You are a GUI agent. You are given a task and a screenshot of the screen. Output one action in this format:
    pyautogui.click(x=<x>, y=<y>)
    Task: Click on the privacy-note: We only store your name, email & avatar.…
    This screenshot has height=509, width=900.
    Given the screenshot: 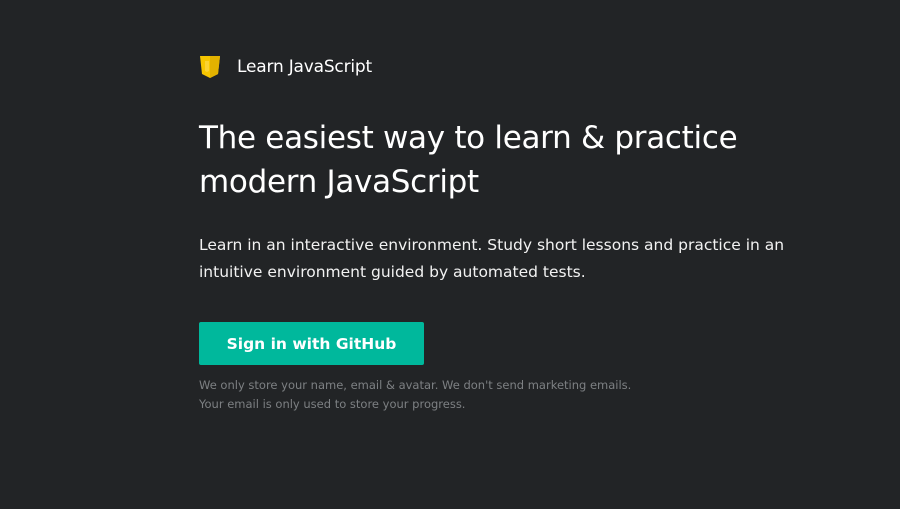 What is the action you would take?
    pyautogui.click(x=499, y=395)
    